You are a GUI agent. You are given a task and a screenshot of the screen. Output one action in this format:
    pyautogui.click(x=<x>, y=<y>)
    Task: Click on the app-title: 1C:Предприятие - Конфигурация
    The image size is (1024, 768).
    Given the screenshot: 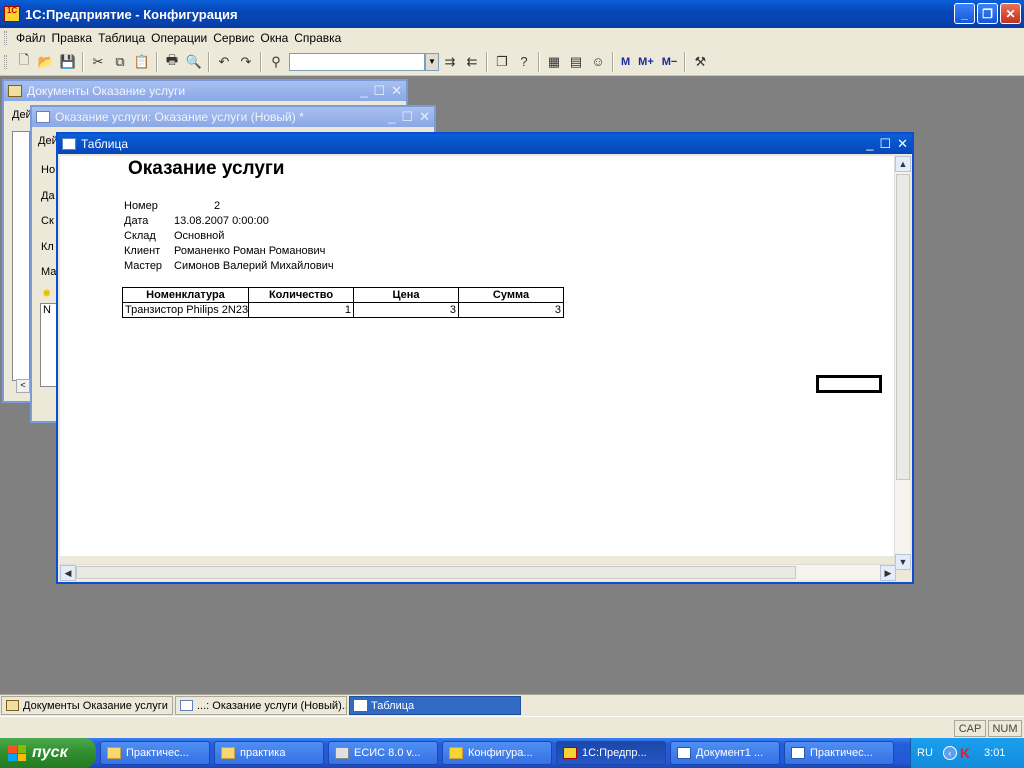 What is the action you would take?
    pyautogui.click(x=131, y=14)
    